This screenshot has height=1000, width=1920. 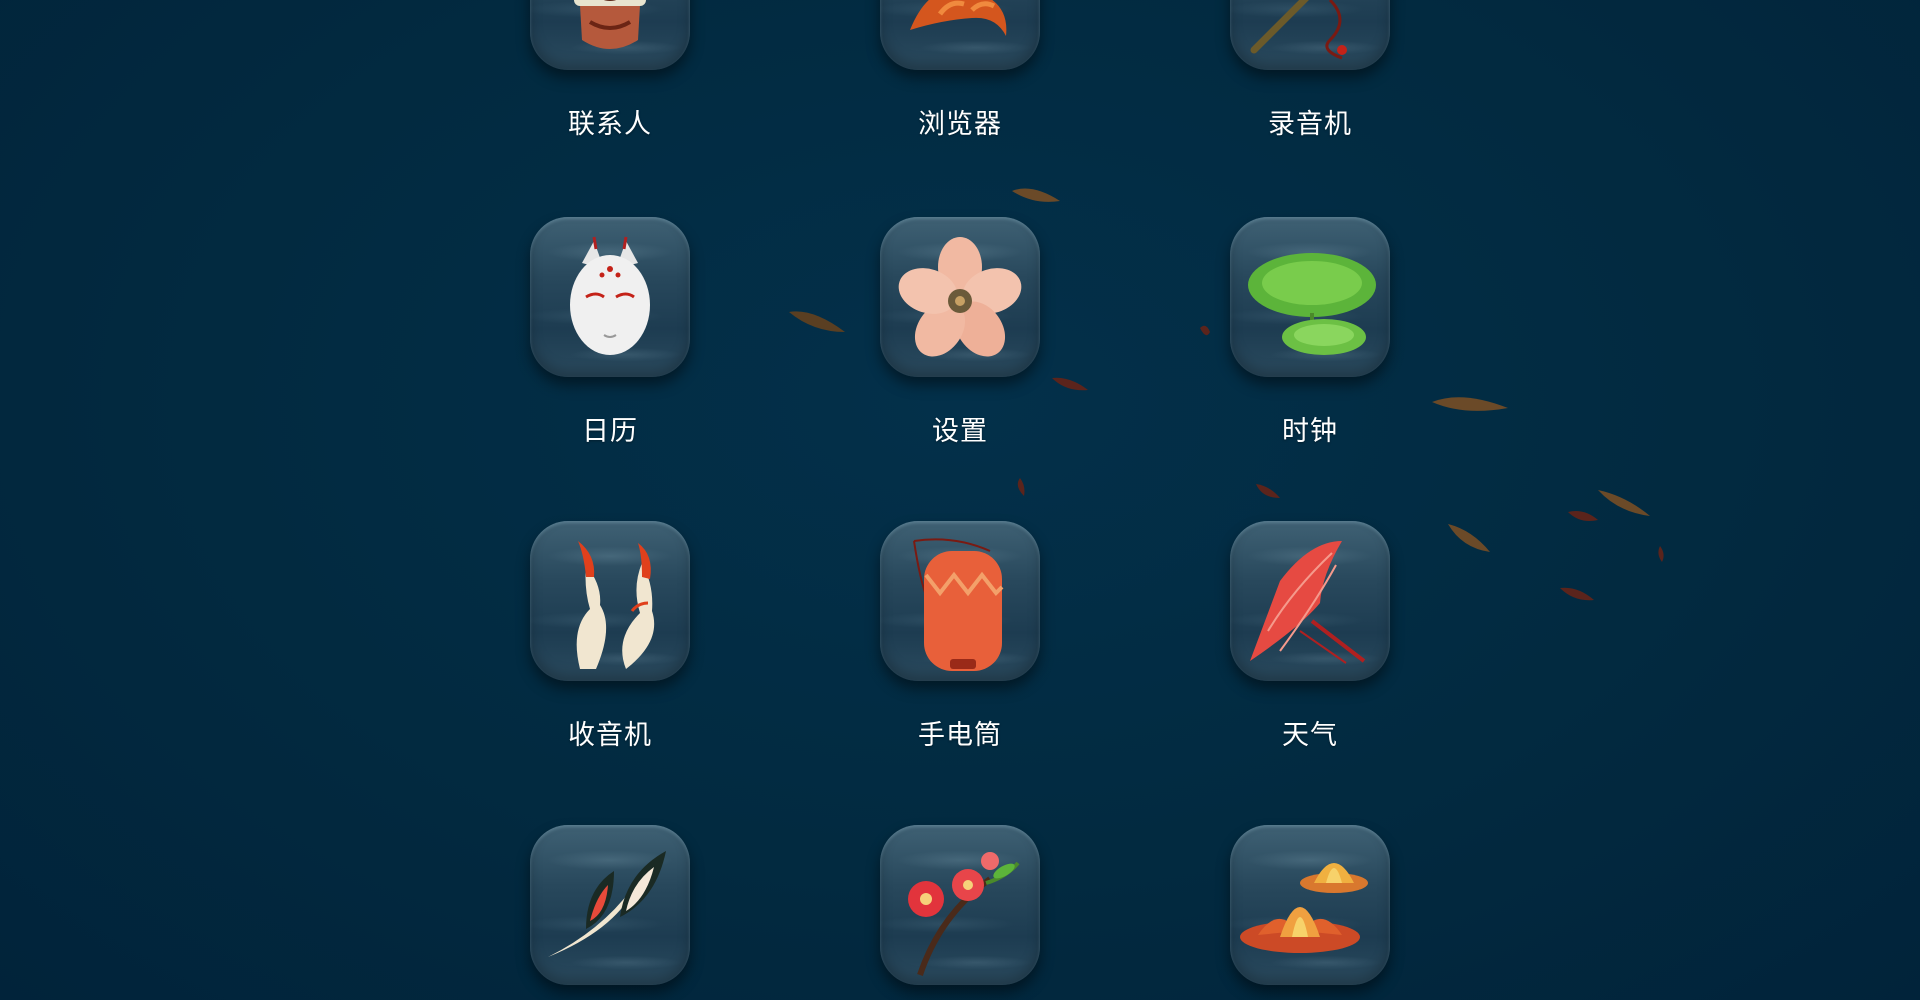 What do you see at coordinates (1310, 735) in the screenshot?
I see `app-label: 天气` at bounding box center [1310, 735].